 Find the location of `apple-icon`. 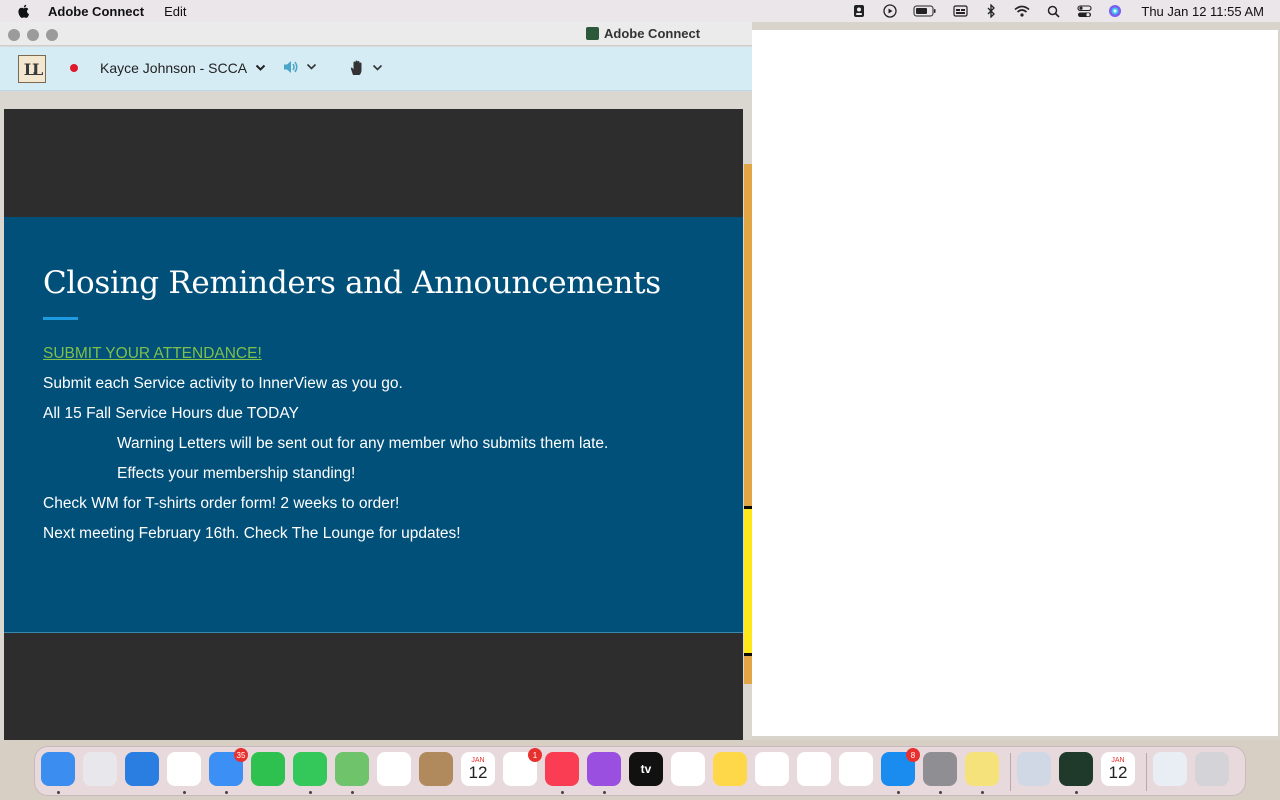

apple-icon is located at coordinates (24, 11).